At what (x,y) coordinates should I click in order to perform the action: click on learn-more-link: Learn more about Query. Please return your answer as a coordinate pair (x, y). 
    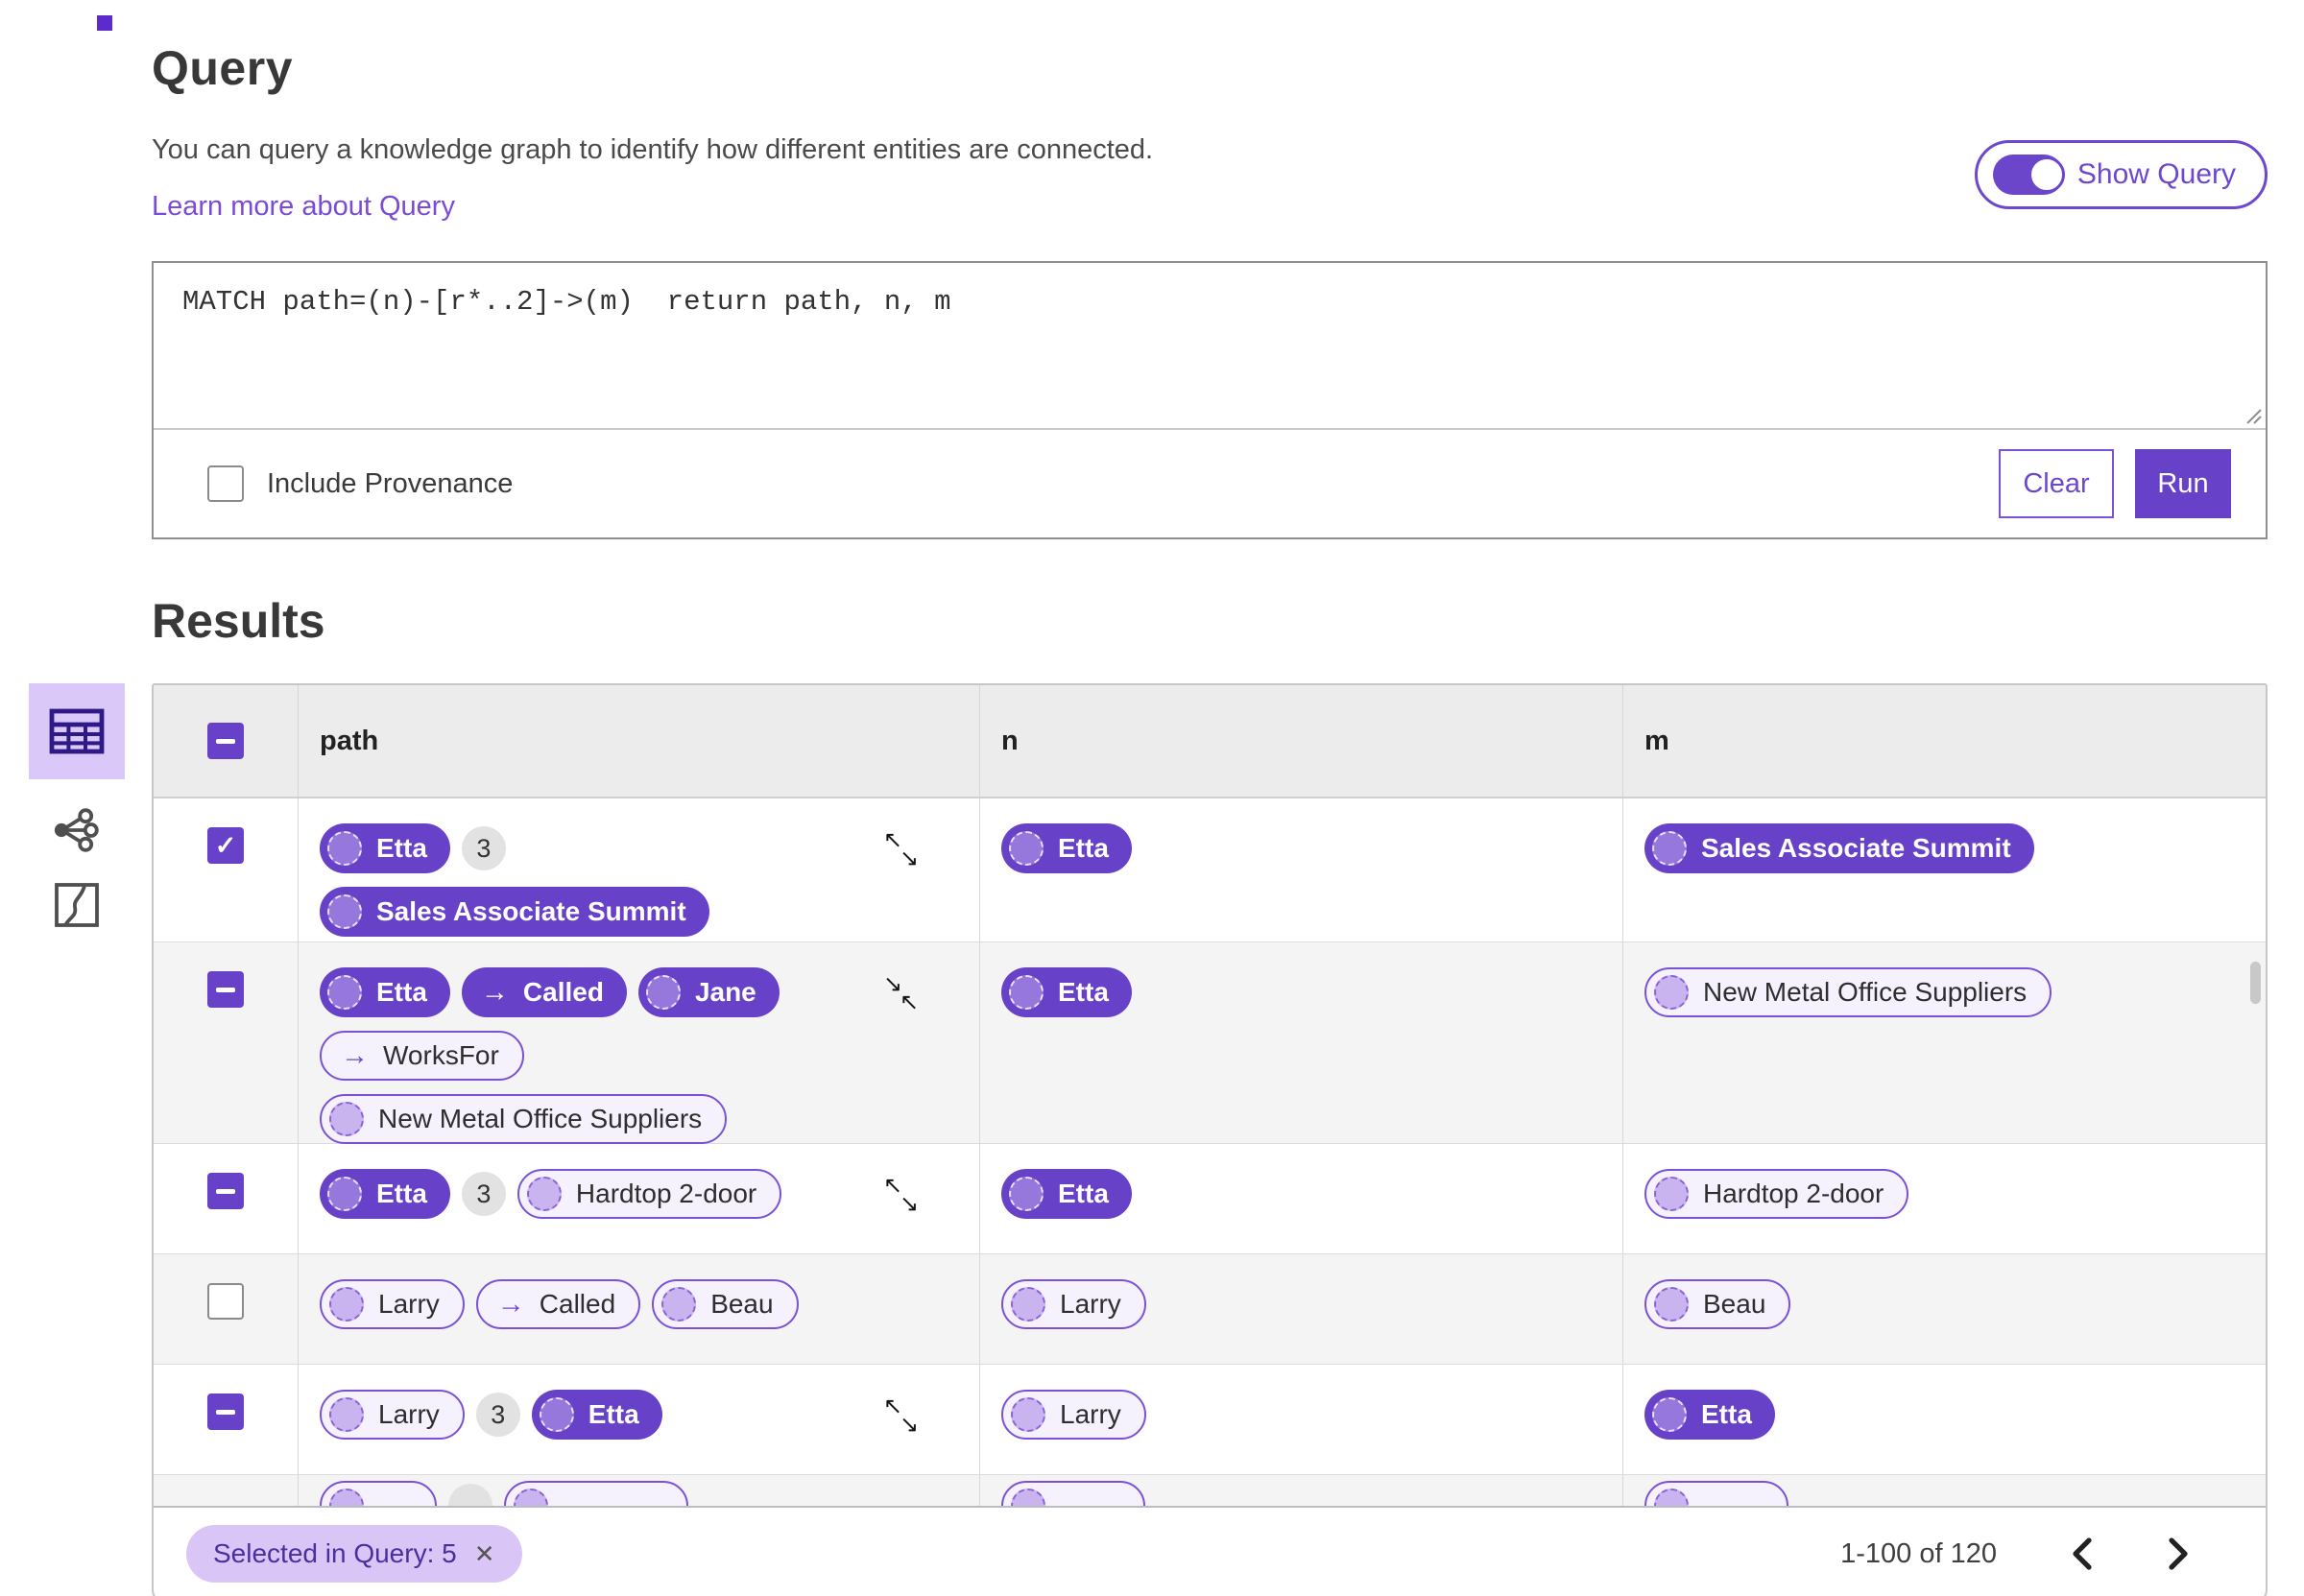
    Looking at the image, I should click on (303, 207).